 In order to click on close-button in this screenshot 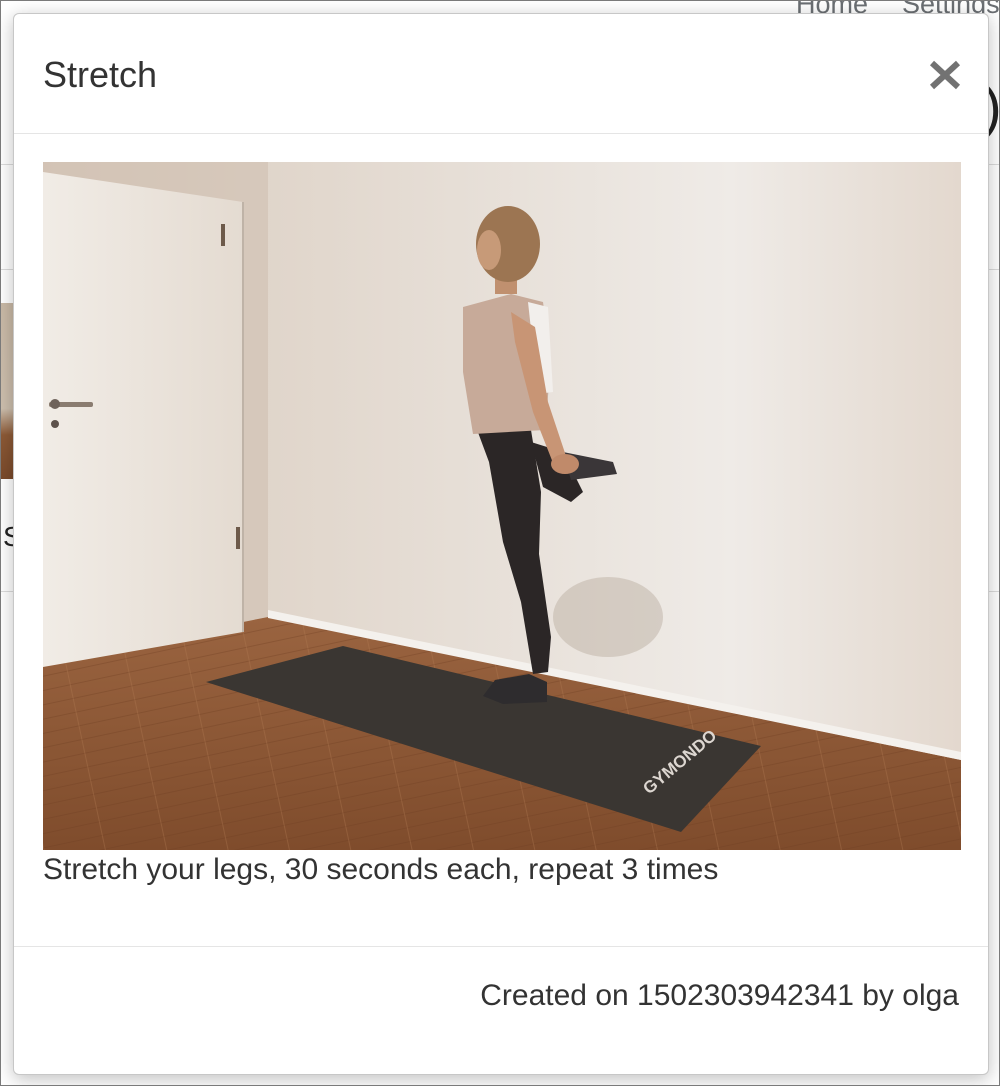, I will do `click(945, 75)`.